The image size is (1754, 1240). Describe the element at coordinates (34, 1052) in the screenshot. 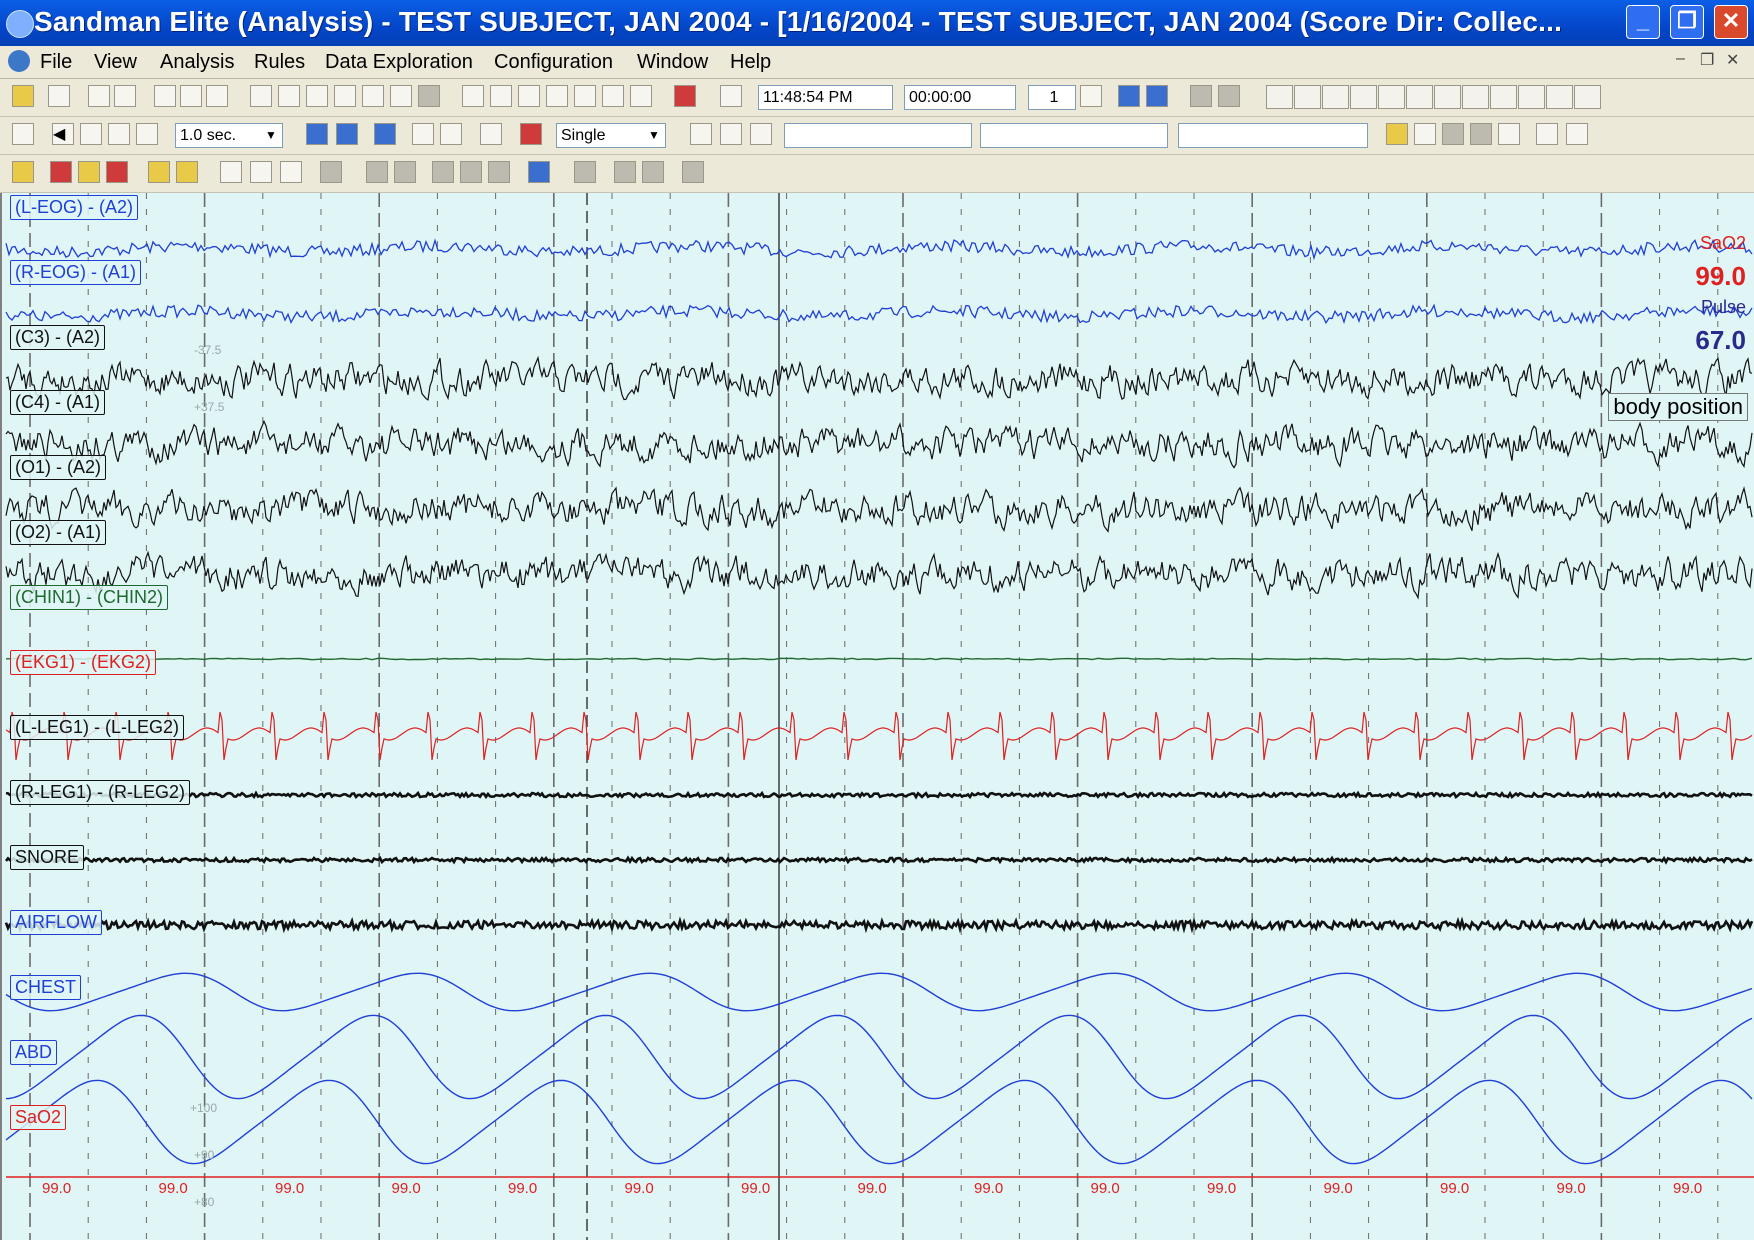

I see `channel-label: ABD` at that location.